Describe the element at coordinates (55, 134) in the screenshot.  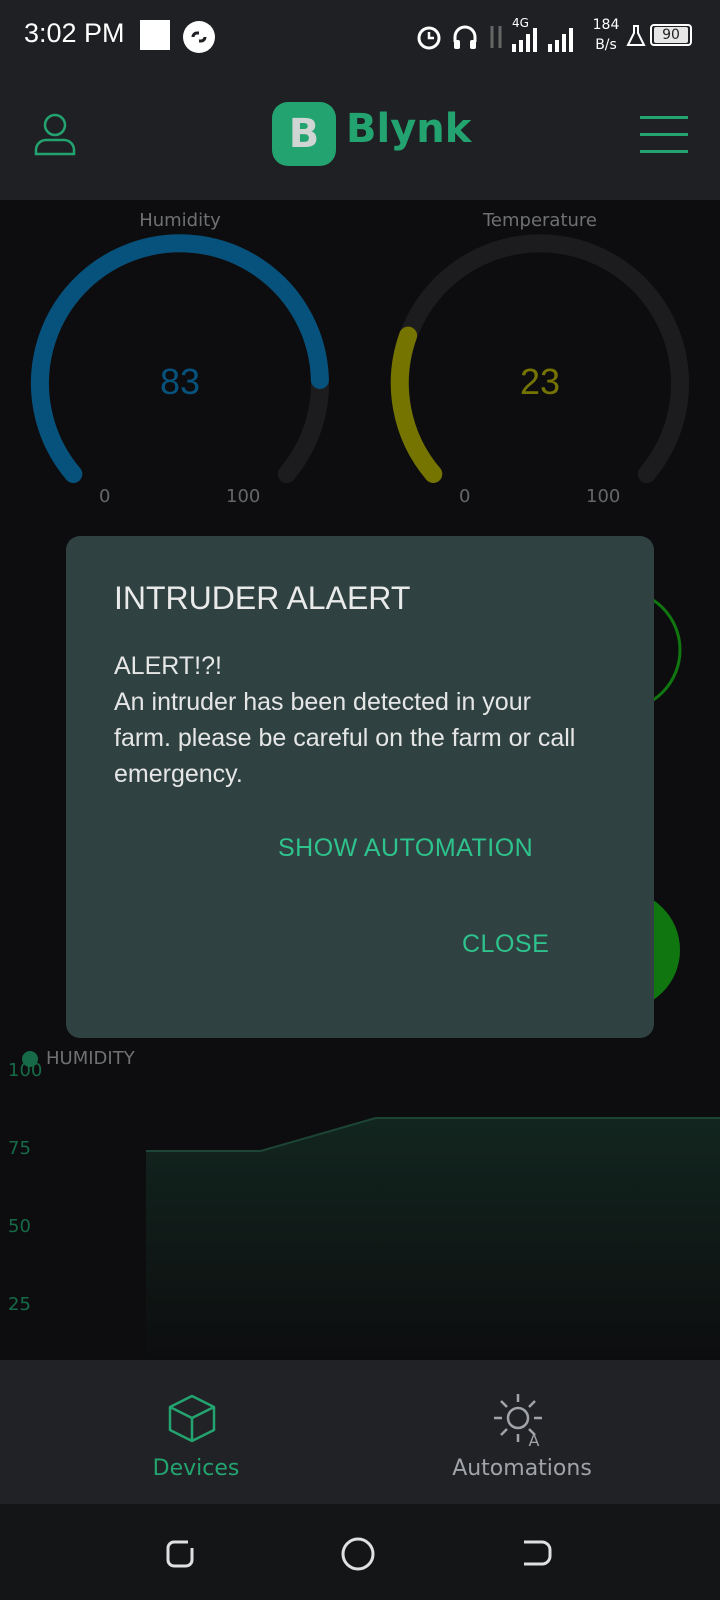
I see `user-icon` at that location.